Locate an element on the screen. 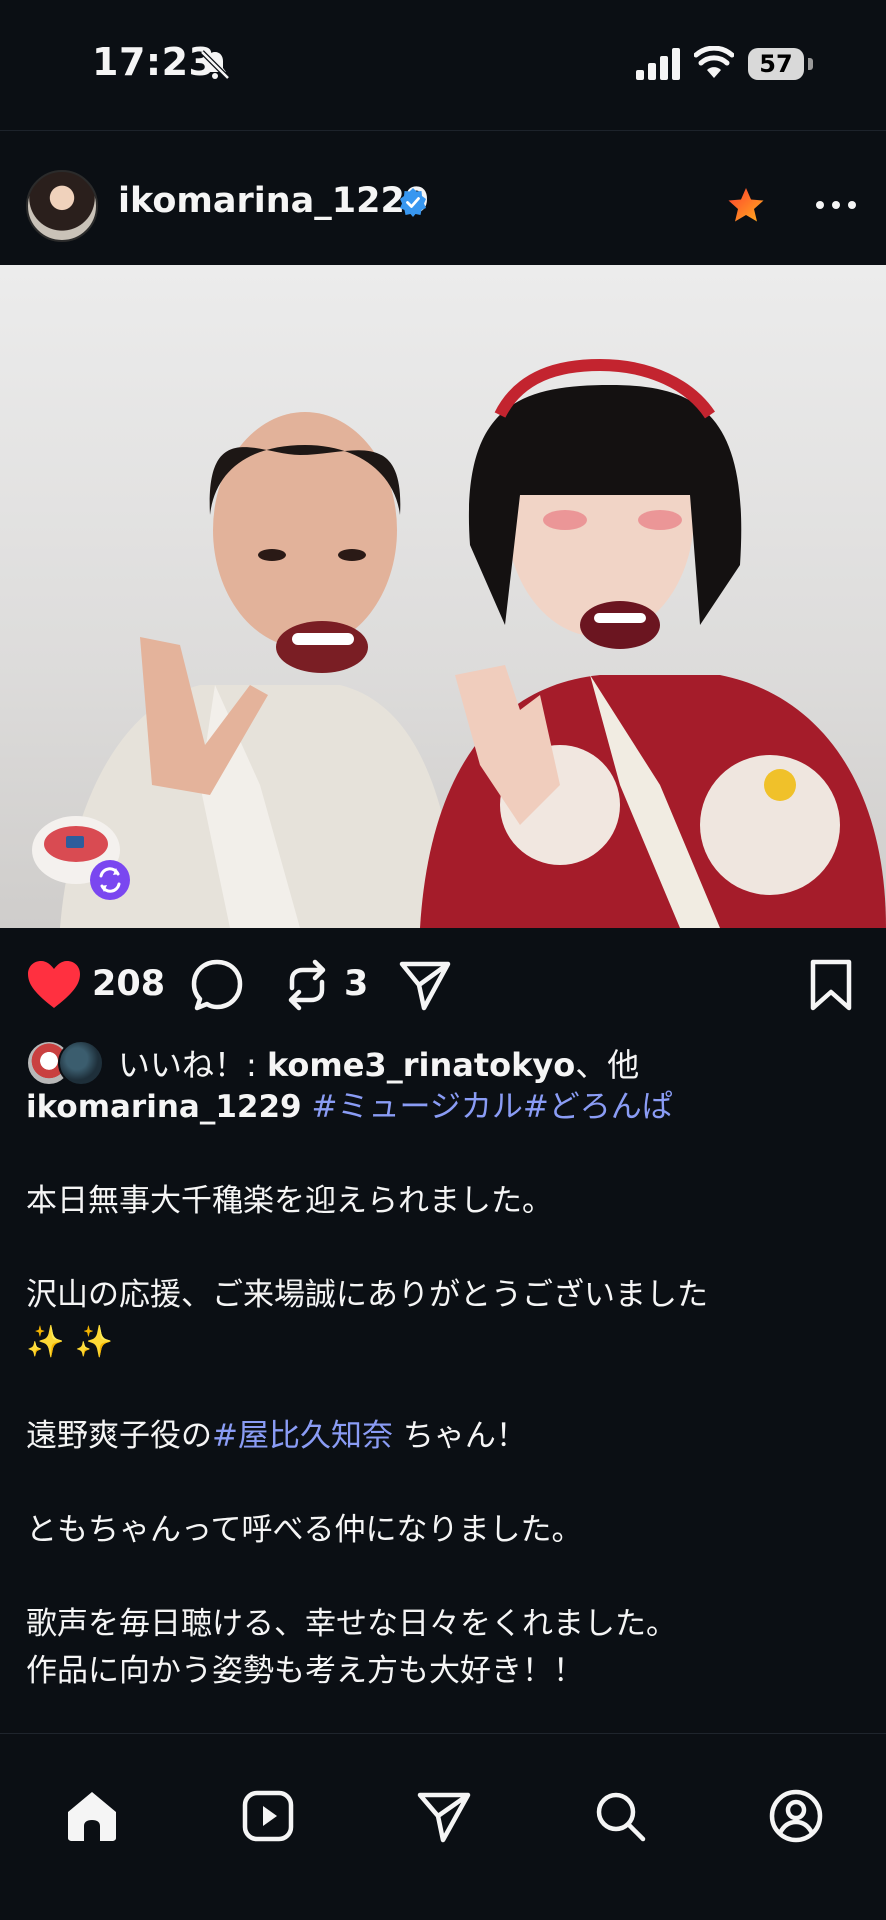 The height and width of the screenshot is (1920, 886). caption-hashtag: #屋比久知奈 is located at coordinates (302, 1436).